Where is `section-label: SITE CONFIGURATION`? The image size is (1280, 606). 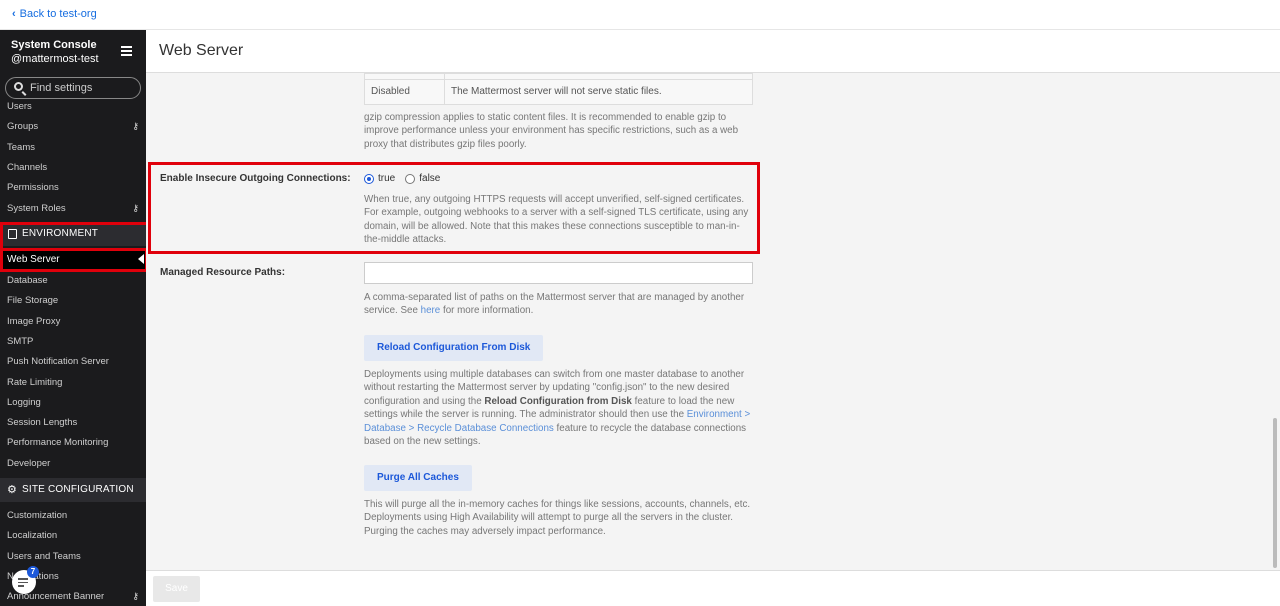
section-label: SITE CONFIGURATION is located at coordinates (78, 489).